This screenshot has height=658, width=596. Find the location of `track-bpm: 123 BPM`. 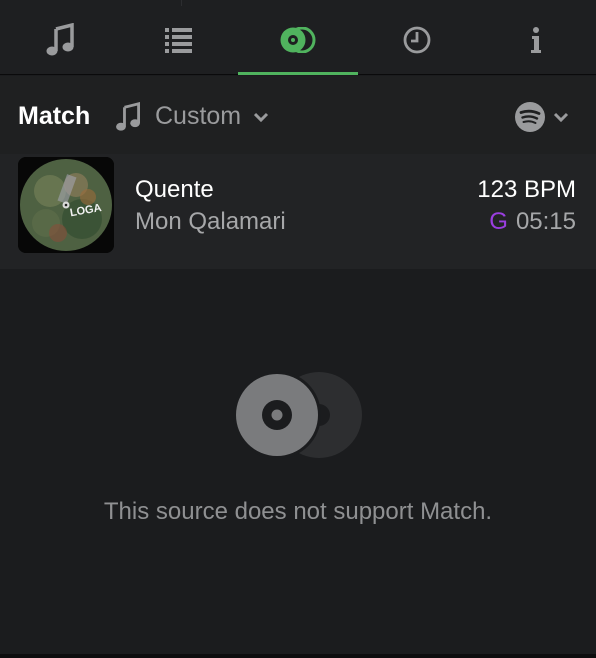

track-bpm: 123 BPM is located at coordinates (526, 189).